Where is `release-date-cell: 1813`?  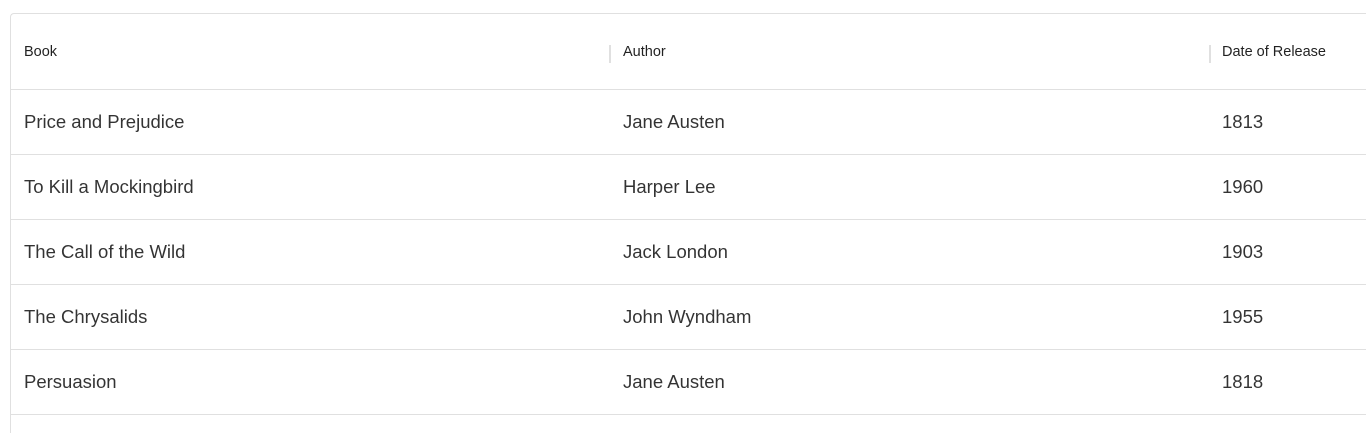 release-date-cell: 1813 is located at coordinates (1242, 122).